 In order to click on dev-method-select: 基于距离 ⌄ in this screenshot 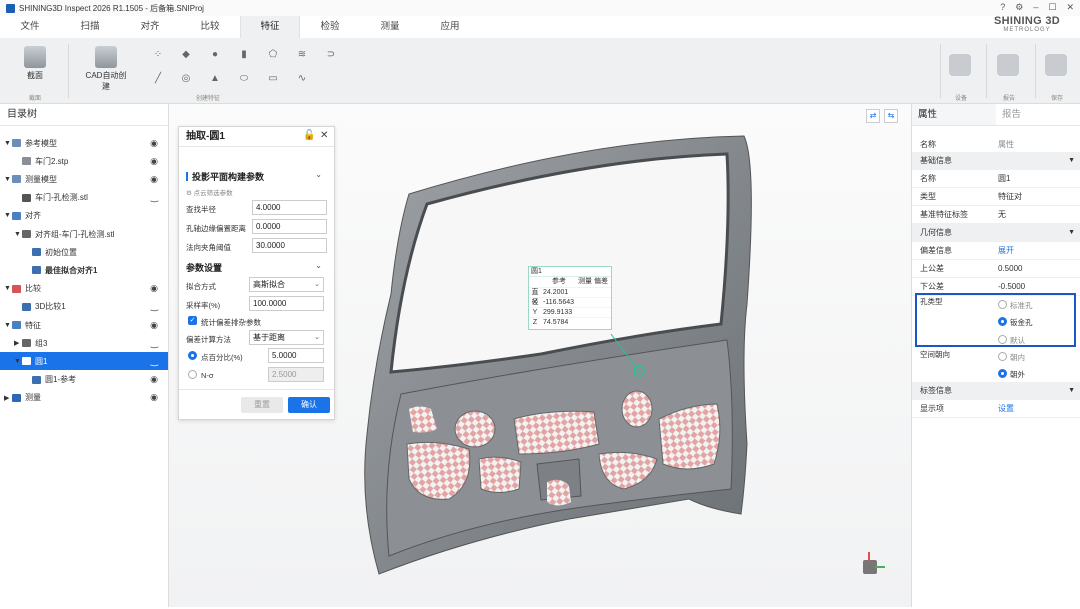, I will do `click(286, 337)`.